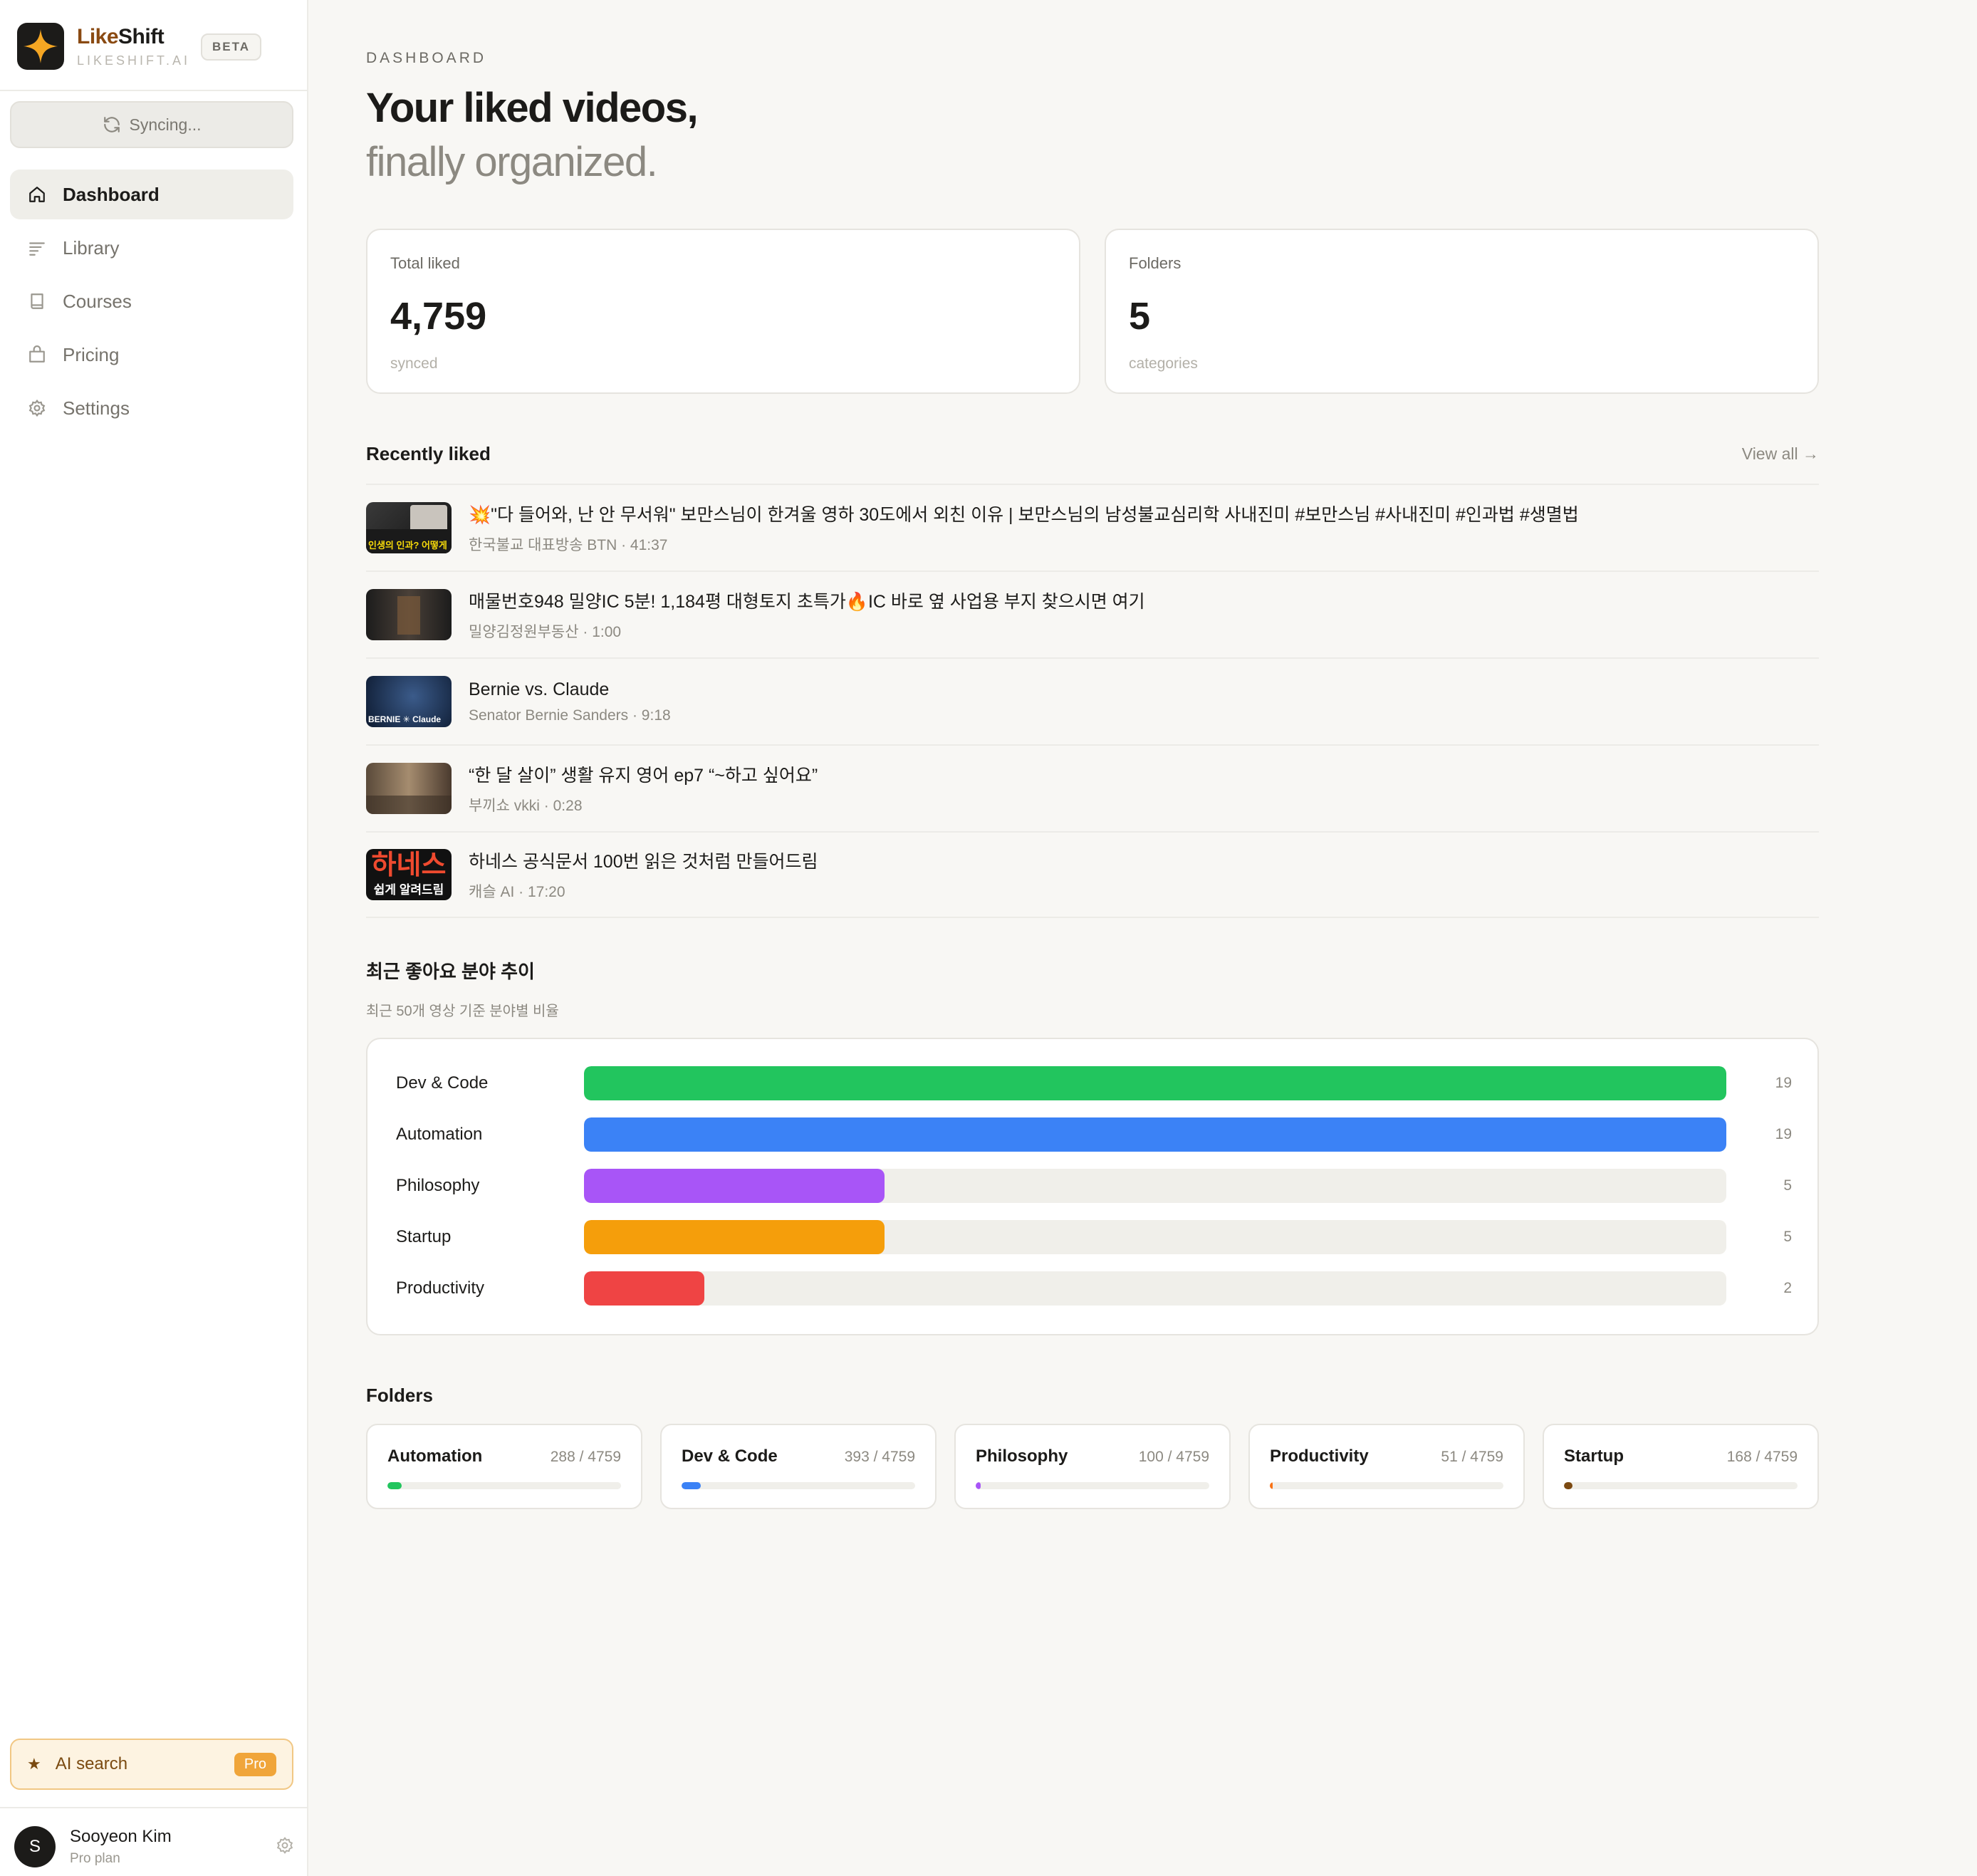 The image size is (1977, 1876). I want to click on folder-name: Philosophy, so click(1022, 1456).